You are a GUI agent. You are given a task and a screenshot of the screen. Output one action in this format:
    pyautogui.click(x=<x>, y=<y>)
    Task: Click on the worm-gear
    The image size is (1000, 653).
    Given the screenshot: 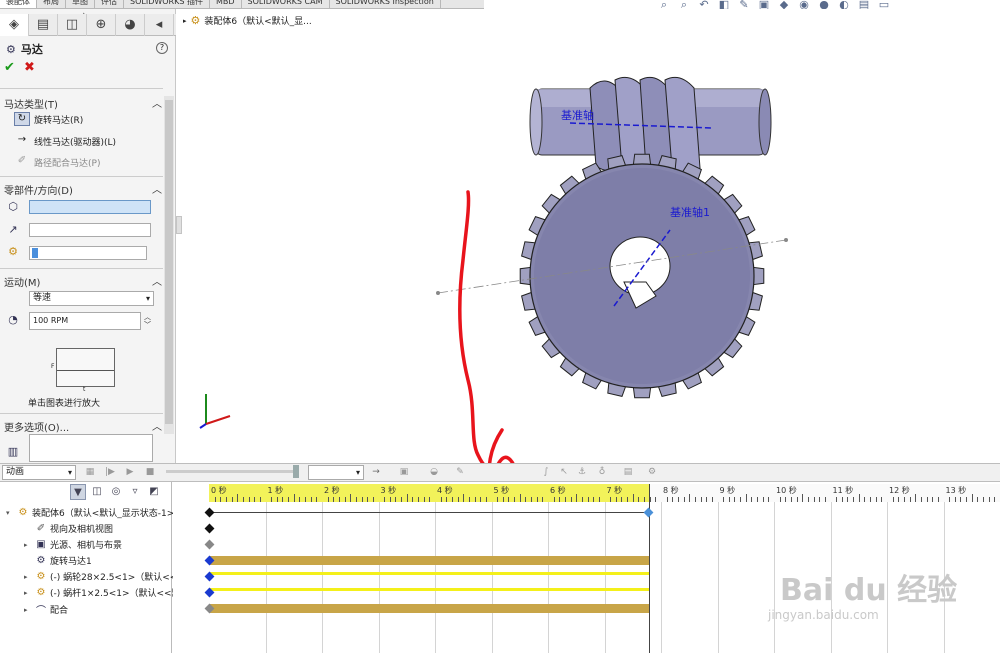 What is the action you would take?
    pyautogui.click(x=612, y=276)
    